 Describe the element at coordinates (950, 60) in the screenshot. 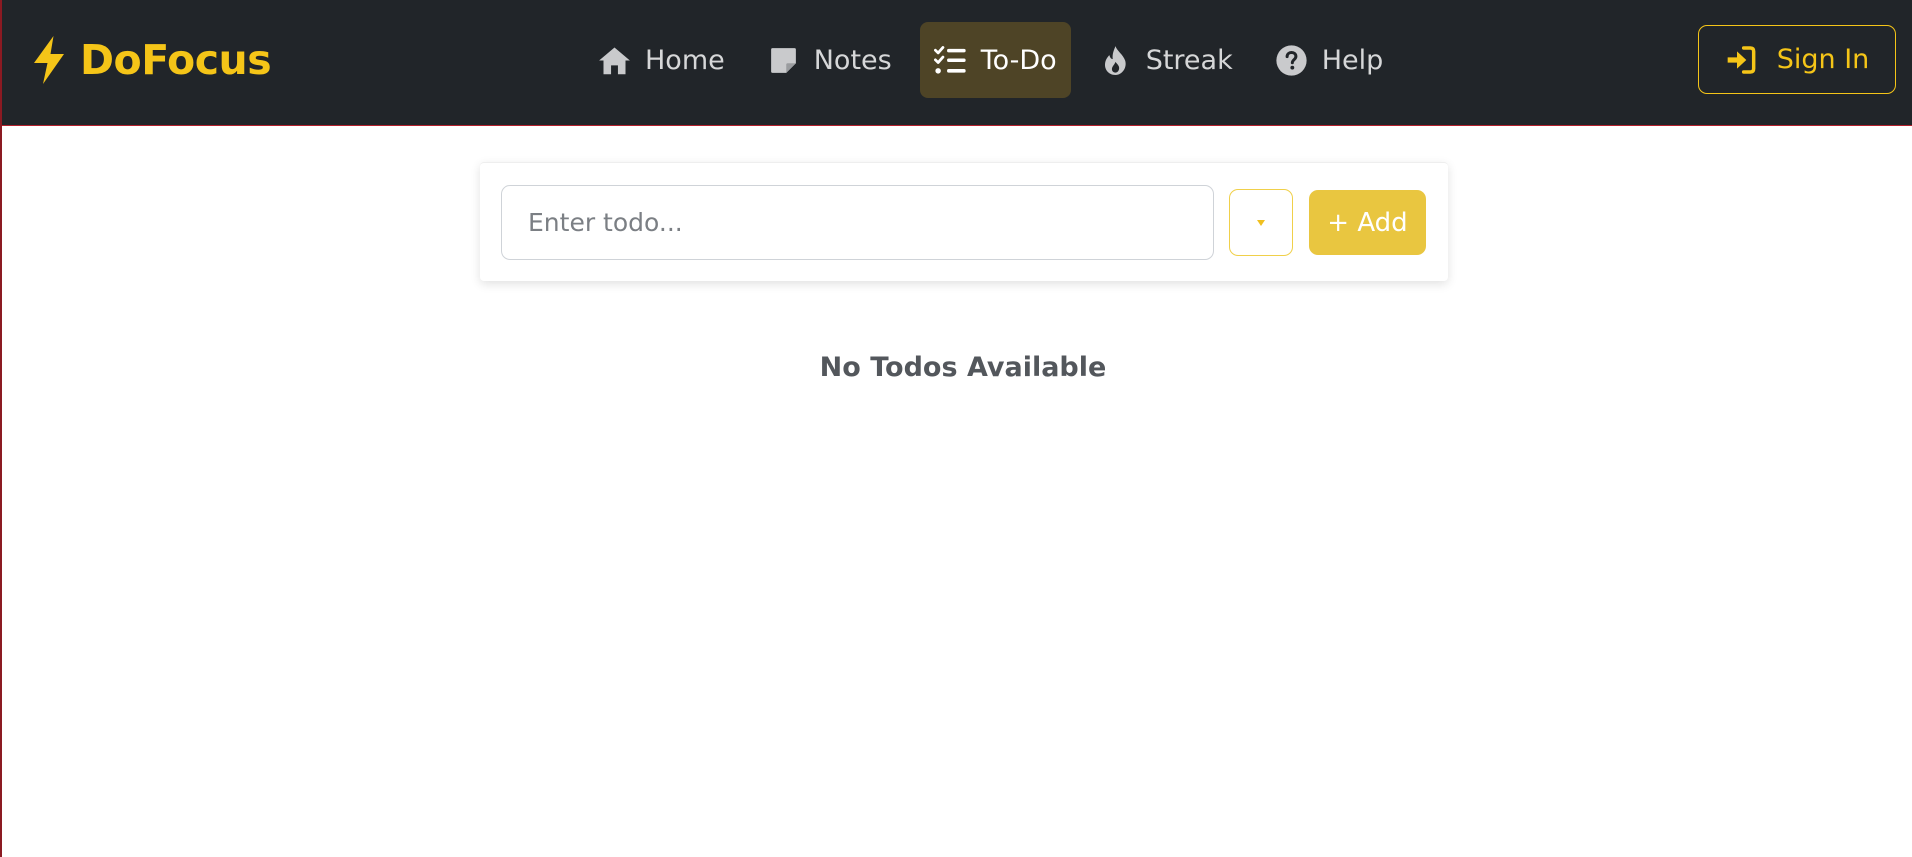

I see `checklist-icon` at that location.